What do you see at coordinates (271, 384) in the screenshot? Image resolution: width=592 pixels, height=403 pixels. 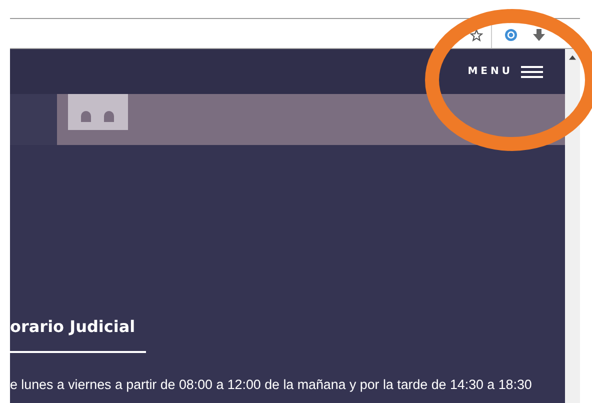 I see `schedule-text: e lunes a viernes a partir de 08:00 a 12:00 de la mañana y por la tarde de 14:30 a 18:30` at bounding box center [271, 384].